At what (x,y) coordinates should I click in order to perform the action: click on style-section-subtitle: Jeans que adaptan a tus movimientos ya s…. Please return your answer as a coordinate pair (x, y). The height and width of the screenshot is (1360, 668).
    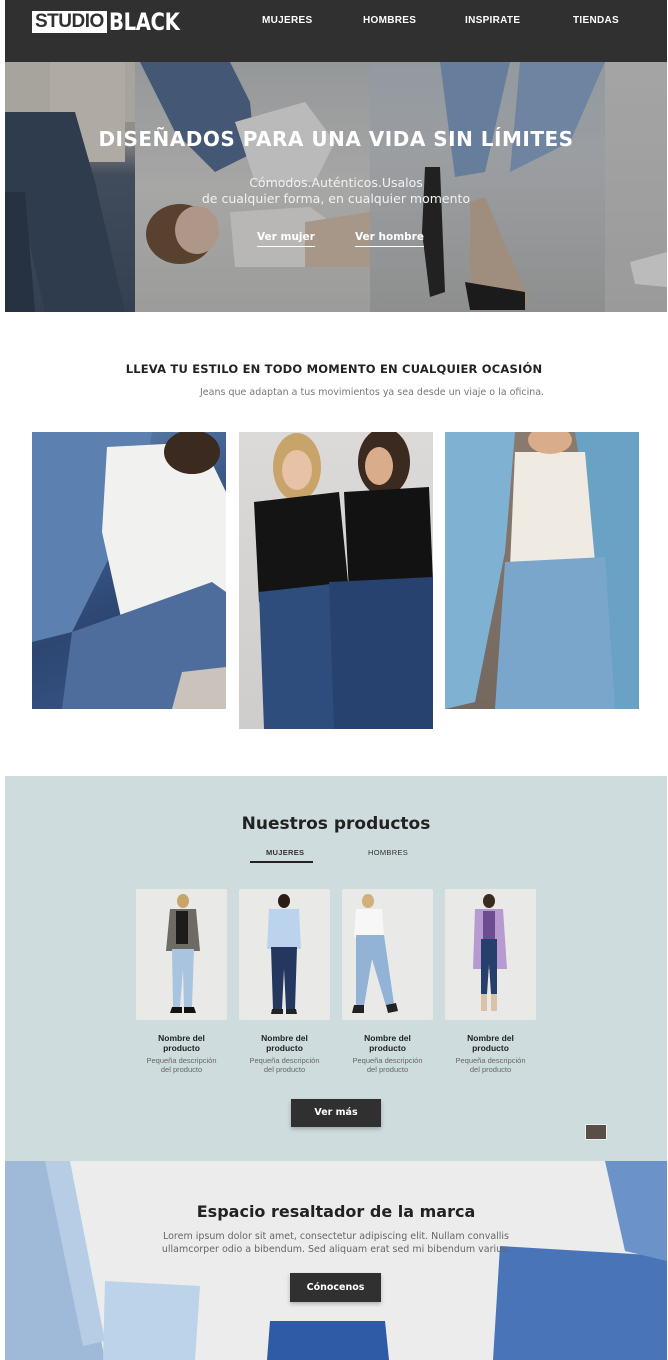
    Looking at the image, I should click on (372, 392).